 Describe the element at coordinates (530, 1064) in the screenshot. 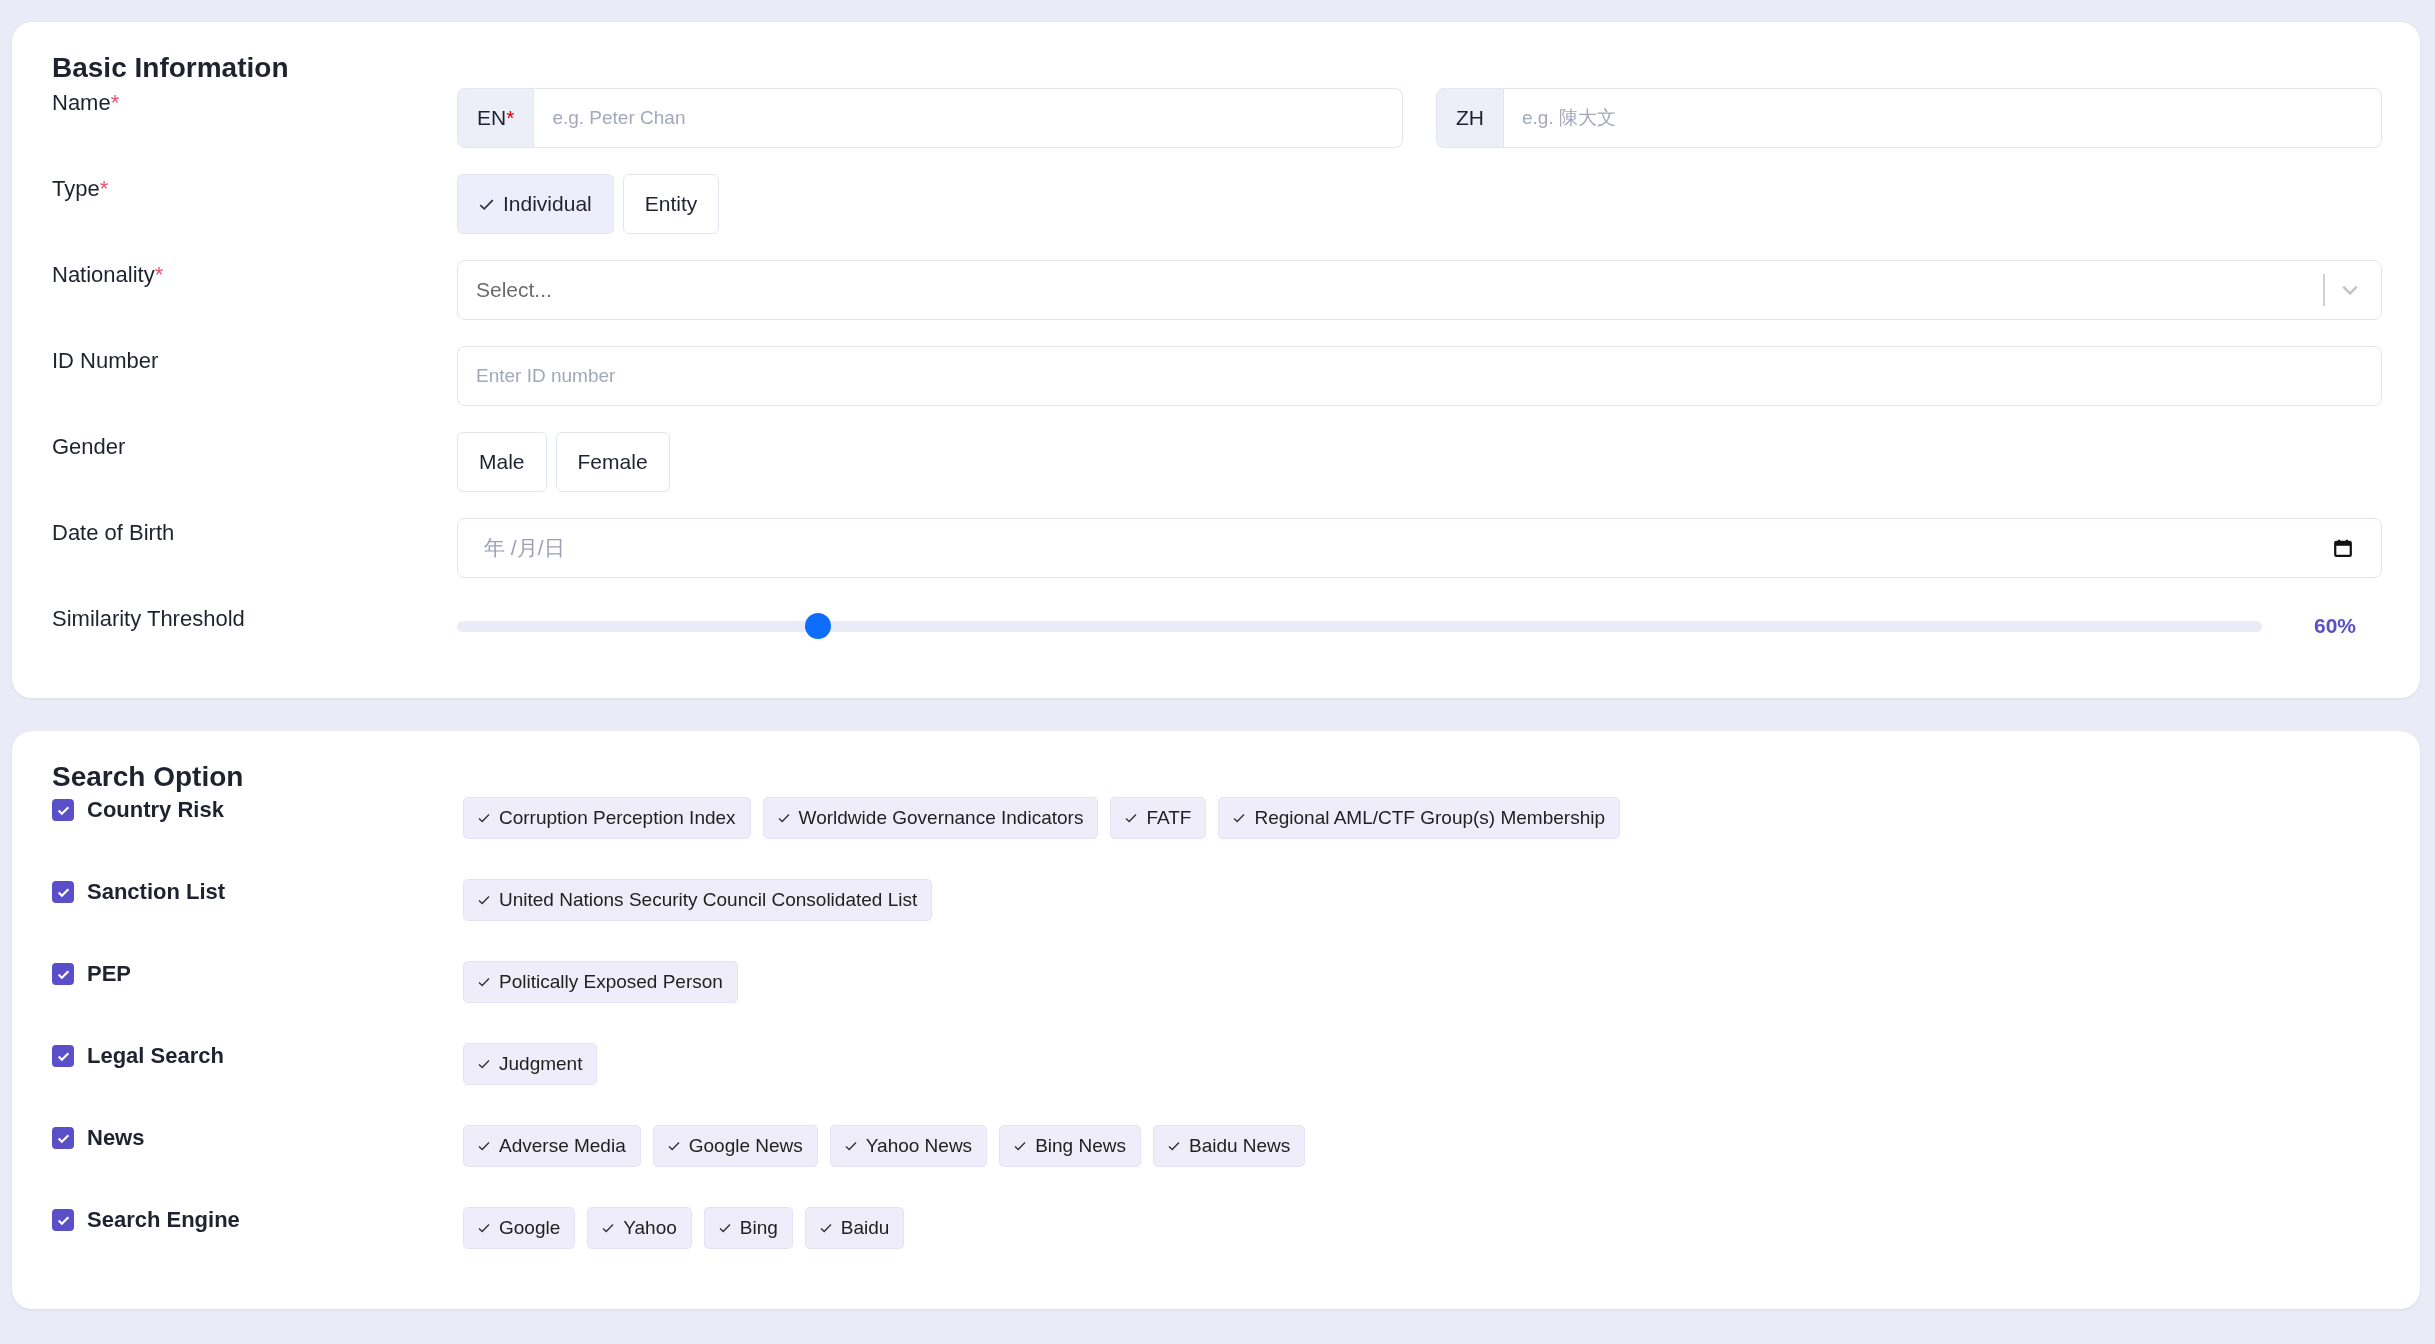

I see `source-chip: Judgment` at that location.